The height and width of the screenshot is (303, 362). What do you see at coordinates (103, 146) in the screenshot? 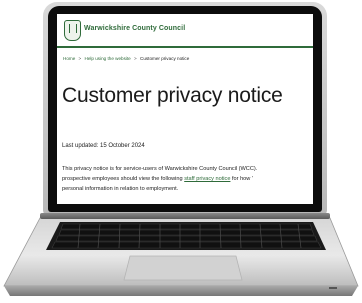
I see `last-updated: Last updated: 15 October 2024` at bounding box center [103, 146].